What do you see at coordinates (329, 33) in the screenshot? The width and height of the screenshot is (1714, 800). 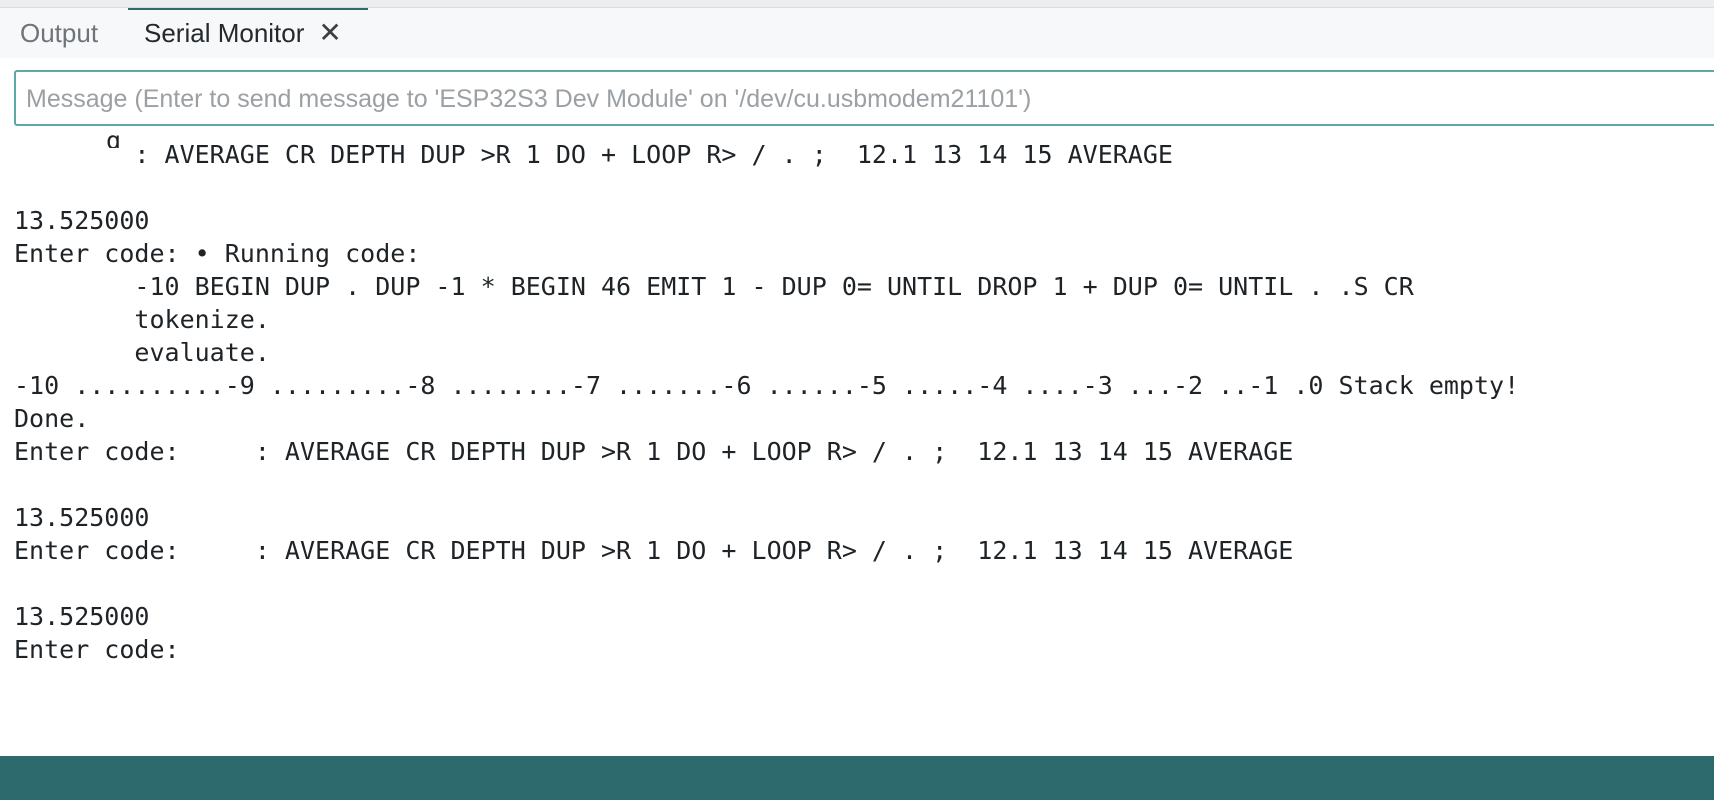 I see `close-icon: ✕` at bounding box center [329, 33].